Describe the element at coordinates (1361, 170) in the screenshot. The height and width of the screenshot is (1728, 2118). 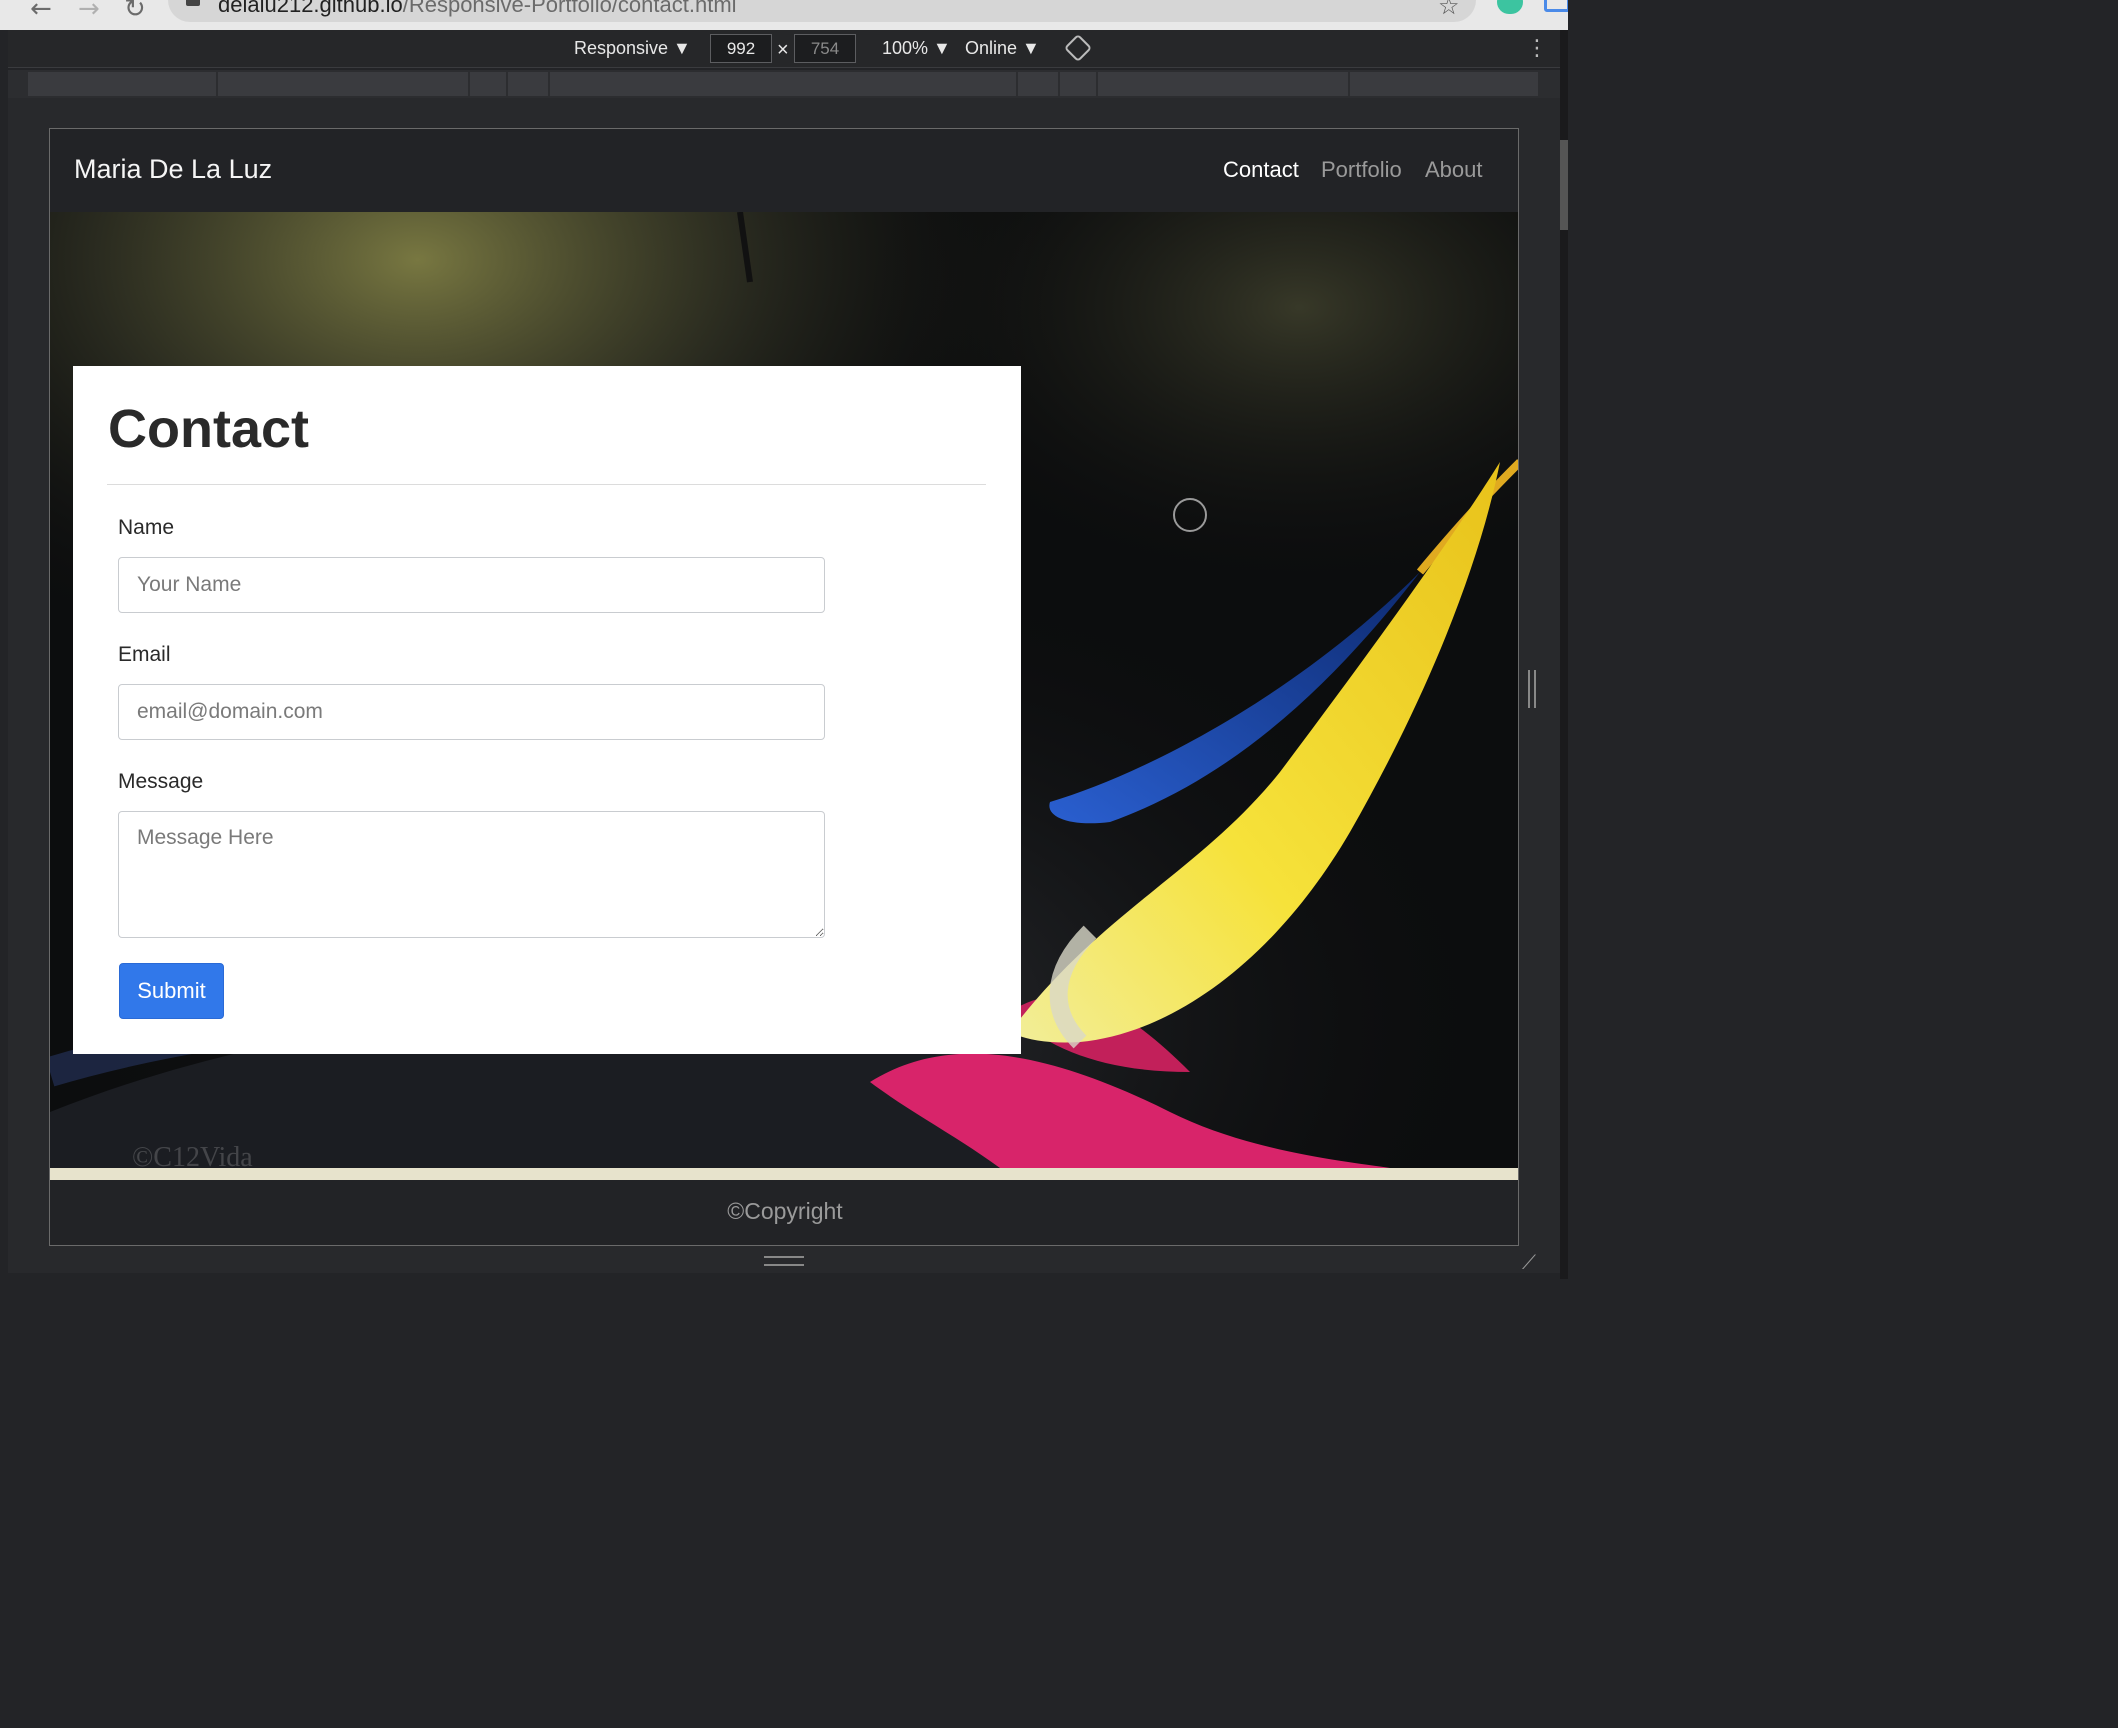
I see `nav-link-portfolio: Portfolio` at that location.